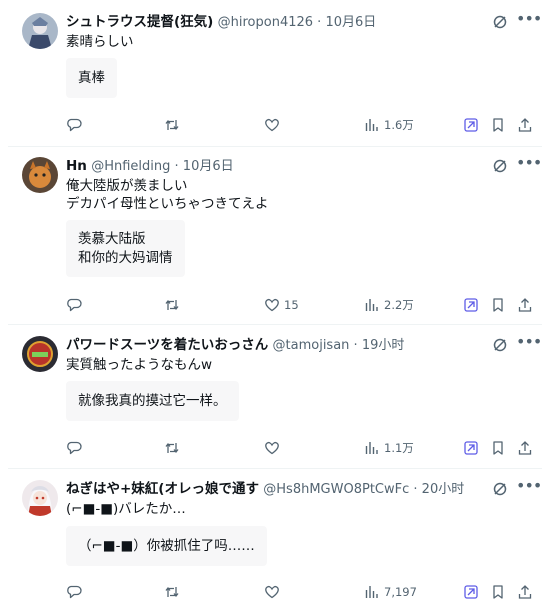  What do you see at coordinates (139, 22) in the screenshot?
I see `display-name: シュトラウス提督(狂気)` at bounding box center [139, 22].